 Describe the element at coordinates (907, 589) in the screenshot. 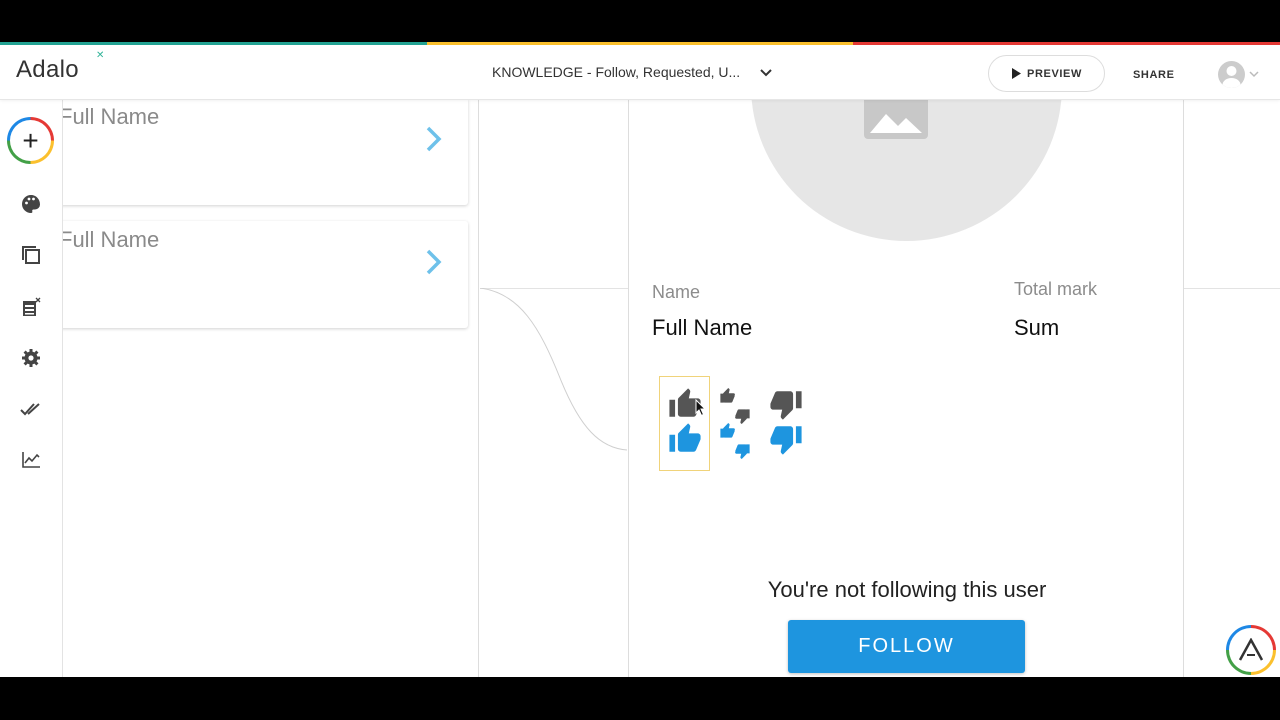

I see `not-following-text: You're not following this user` at that location.